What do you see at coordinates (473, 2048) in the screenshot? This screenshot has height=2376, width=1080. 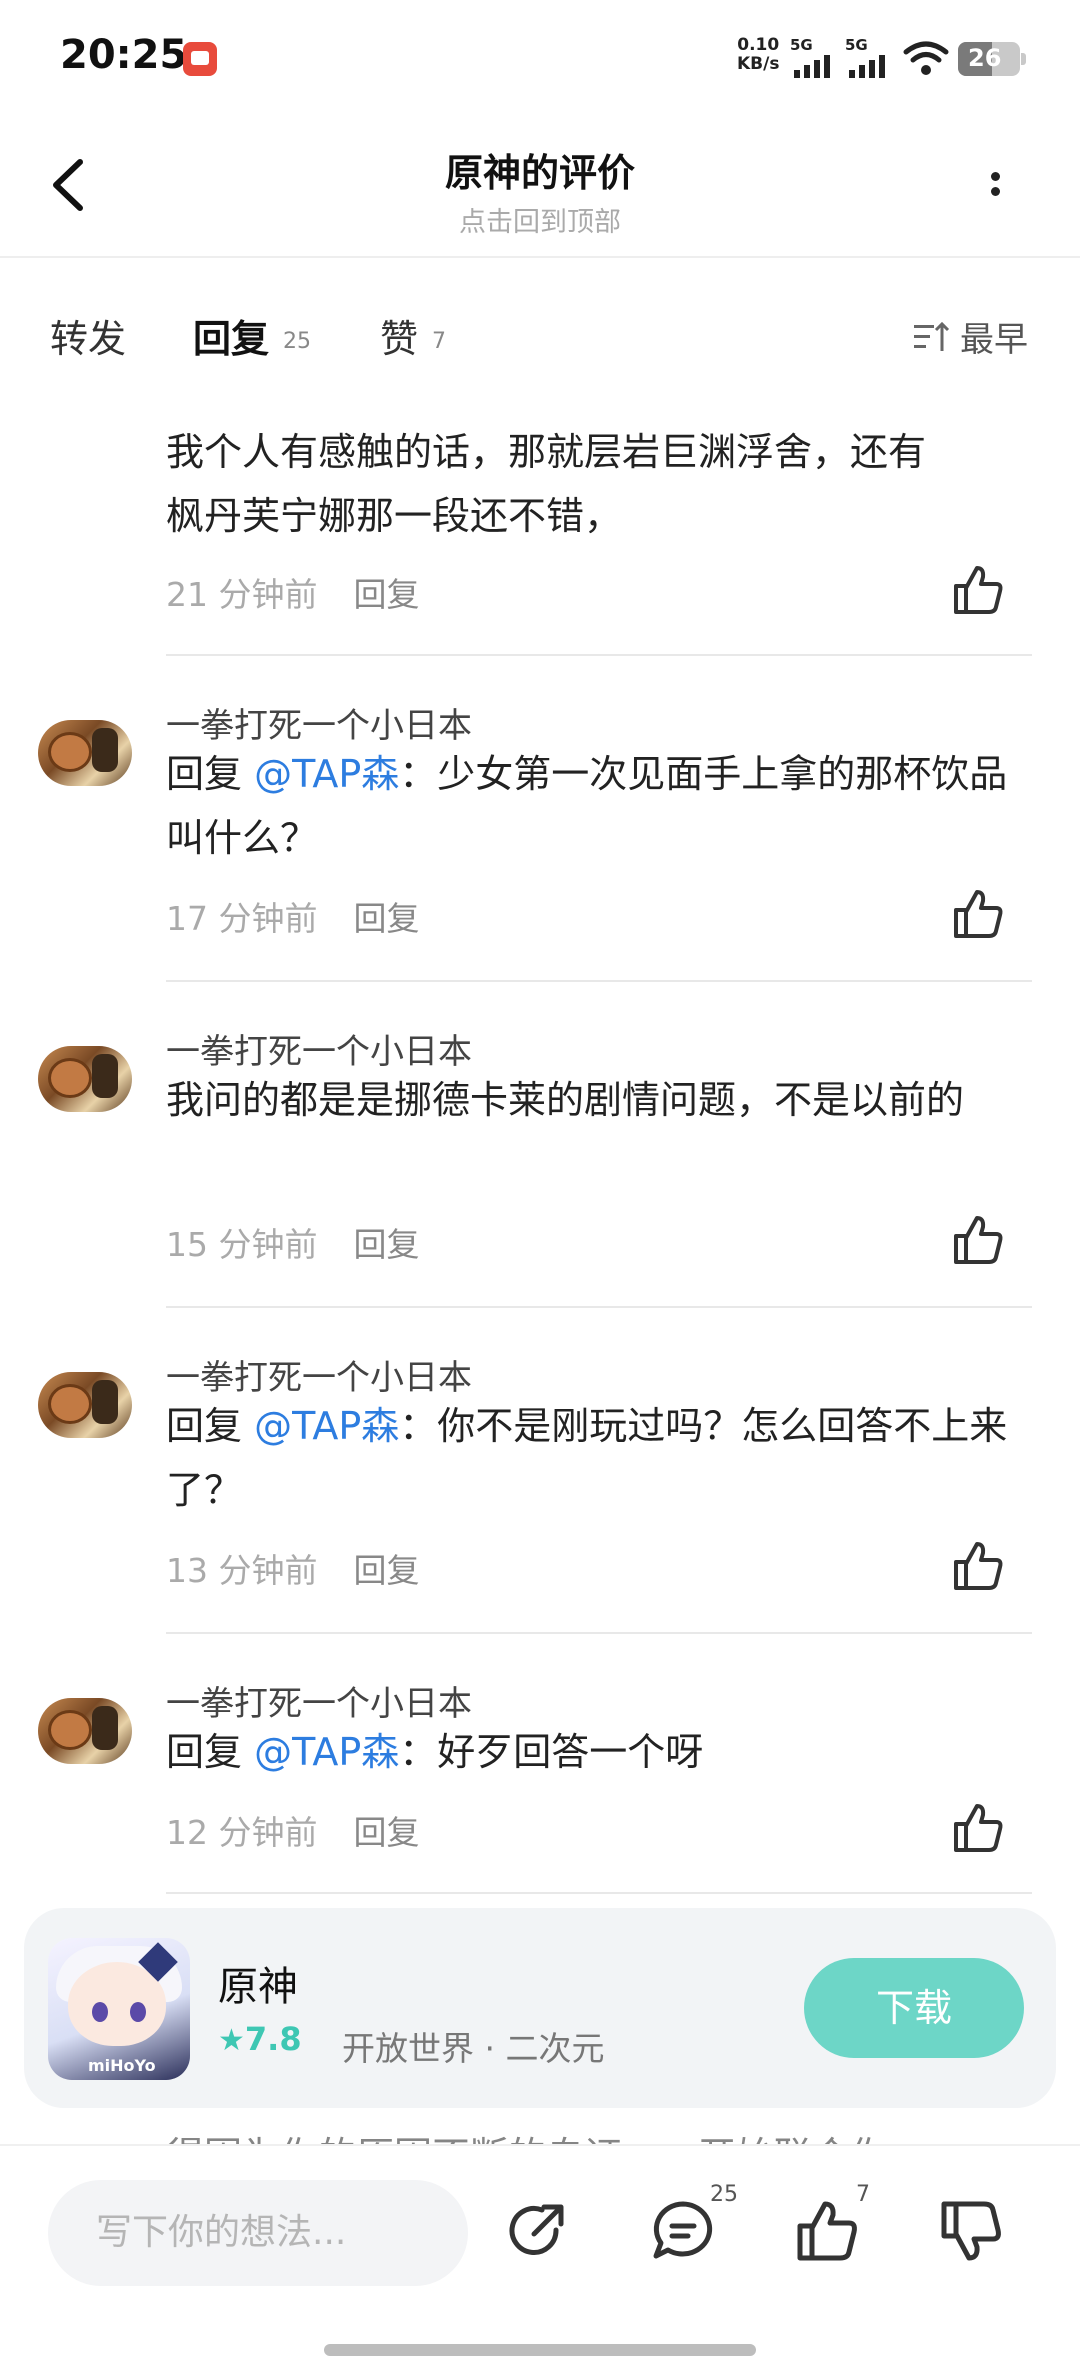 I see `app-tags: 开放世界 · 二次元` at bounding box center [473, 2048].